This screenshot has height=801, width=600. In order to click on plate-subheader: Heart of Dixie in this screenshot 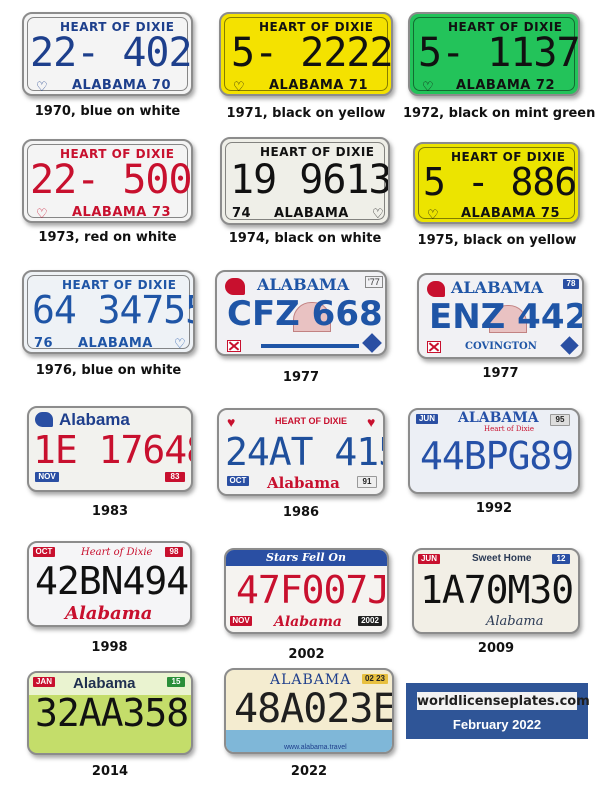, I will do `click(509, 429)`.